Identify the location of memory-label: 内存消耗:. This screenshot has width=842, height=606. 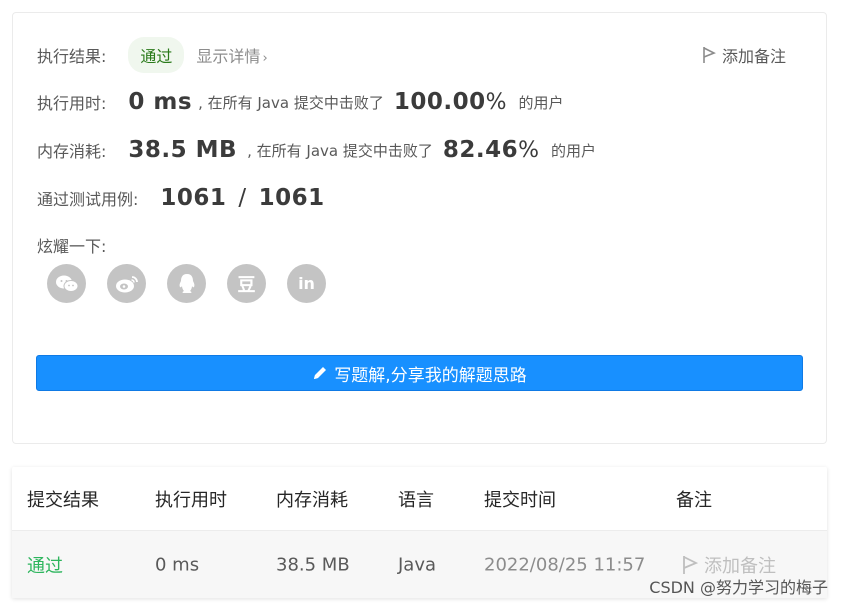
(72, 151).